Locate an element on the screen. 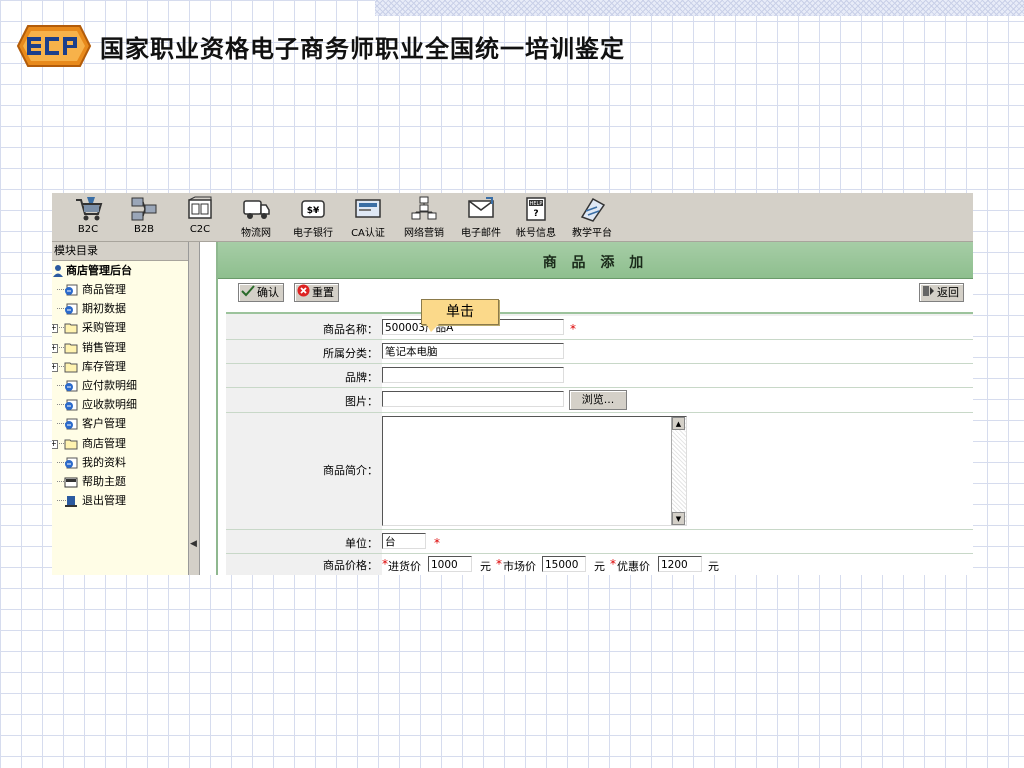  name-label: 商品名称： is located at coordinates (350, 329).